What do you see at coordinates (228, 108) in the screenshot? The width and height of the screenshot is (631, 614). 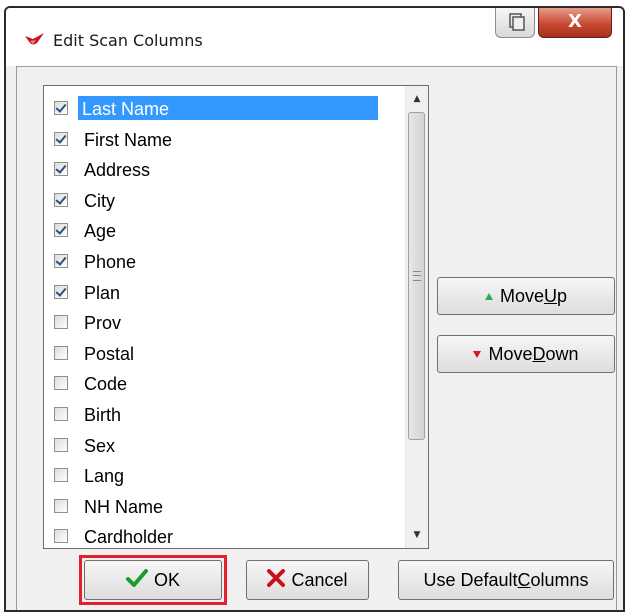 I see `column-label: Last Name` at bounding box center [228, 108].